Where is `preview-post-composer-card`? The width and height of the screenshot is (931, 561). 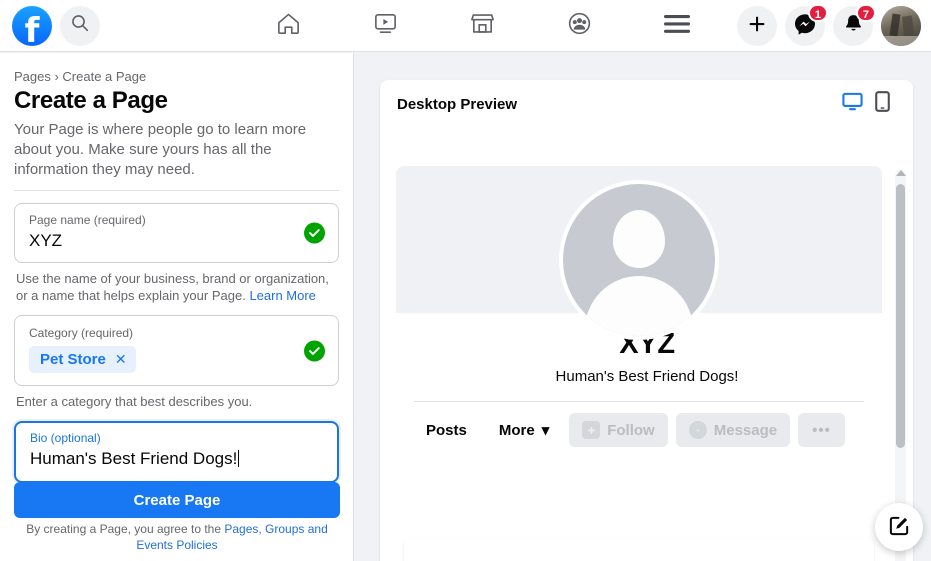
preview-post-composer-card is located at coordinates (639, 549).